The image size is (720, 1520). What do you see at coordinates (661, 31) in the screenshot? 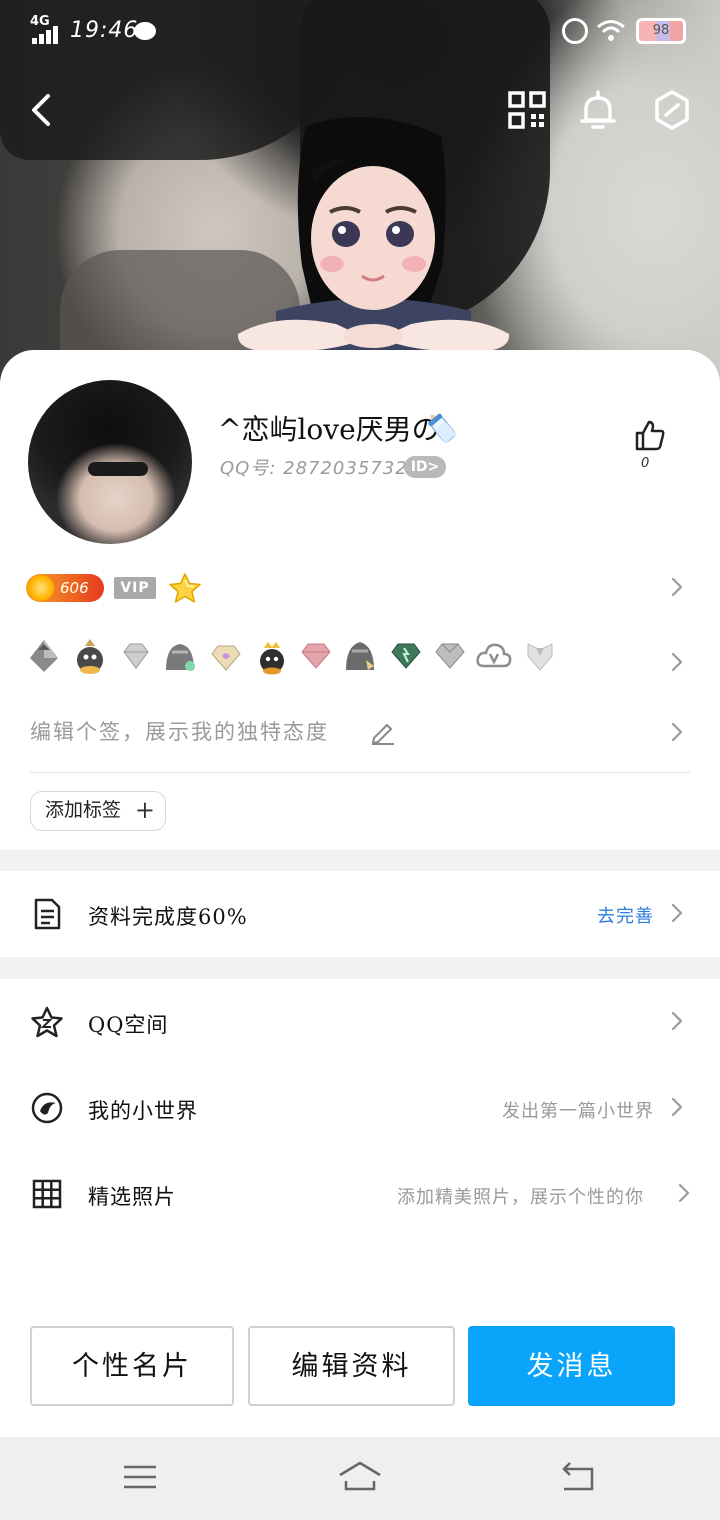
I see `battery-icon: 98` at bounding box center [661, 31].